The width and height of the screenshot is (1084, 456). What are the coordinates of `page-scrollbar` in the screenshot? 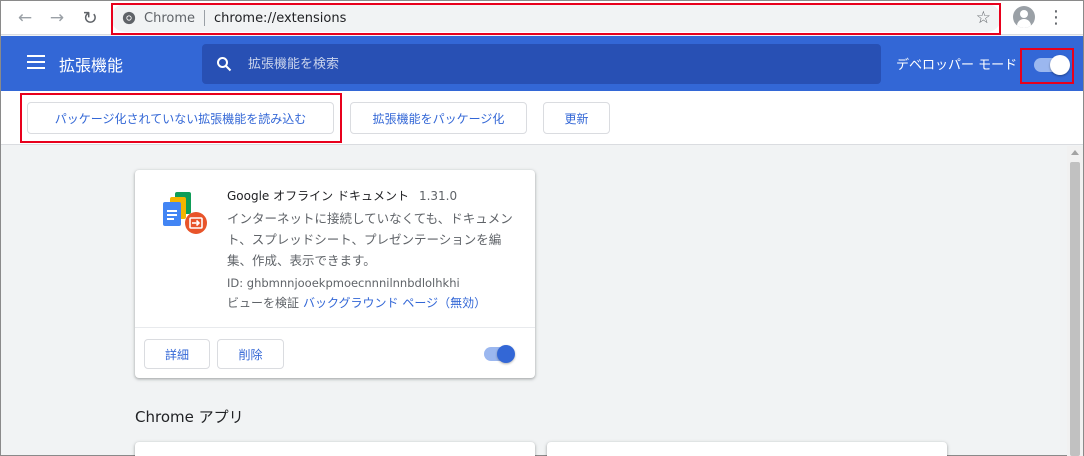 It's located at (1075, 301).